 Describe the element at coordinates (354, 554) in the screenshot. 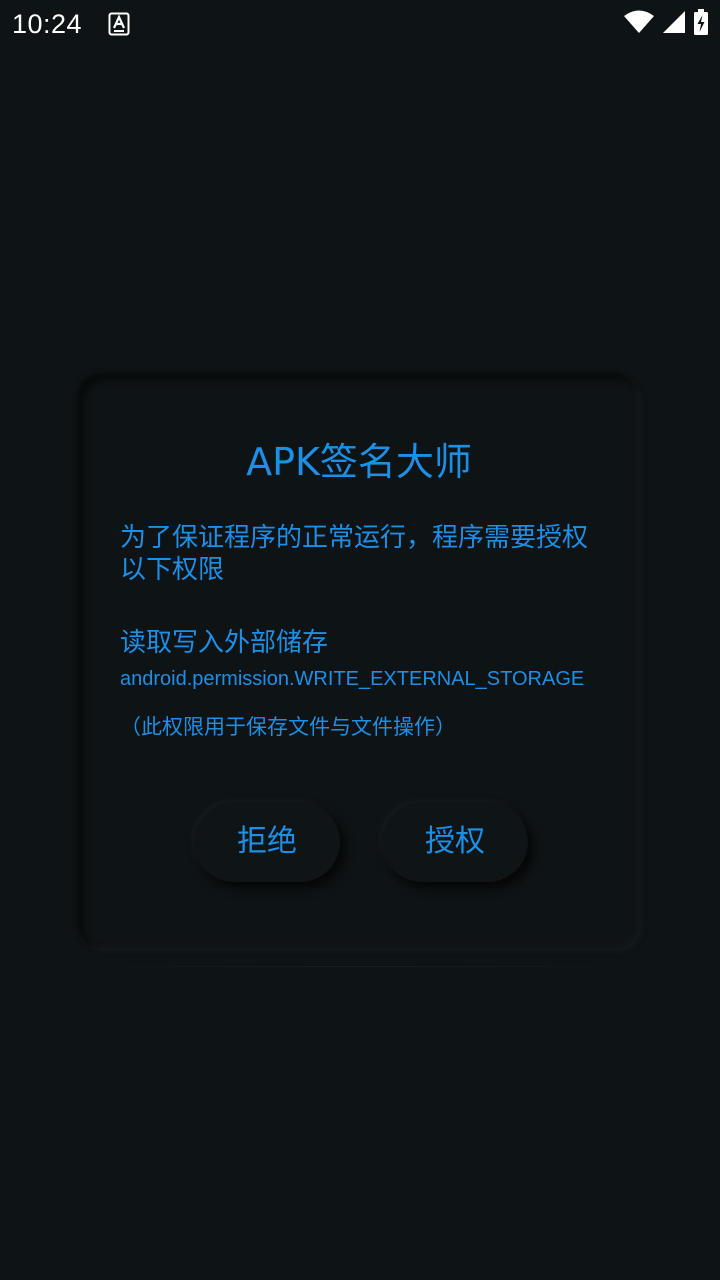

I see `dialog-message: 为了保证程序的正常运行，程序需要授权以下权限` at that location.